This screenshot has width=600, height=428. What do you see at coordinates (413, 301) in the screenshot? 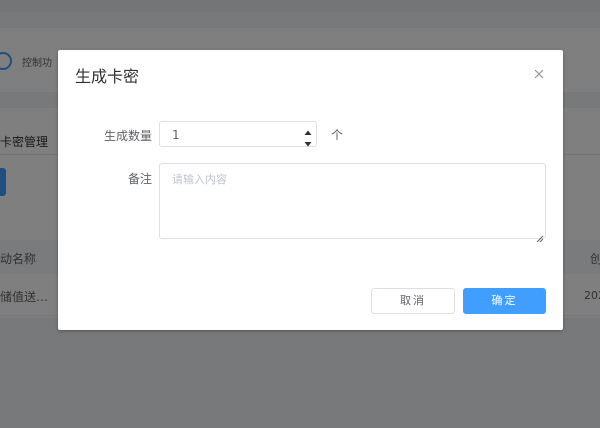
I see `cancel-button: 取消` at bounding box center [413, 301].